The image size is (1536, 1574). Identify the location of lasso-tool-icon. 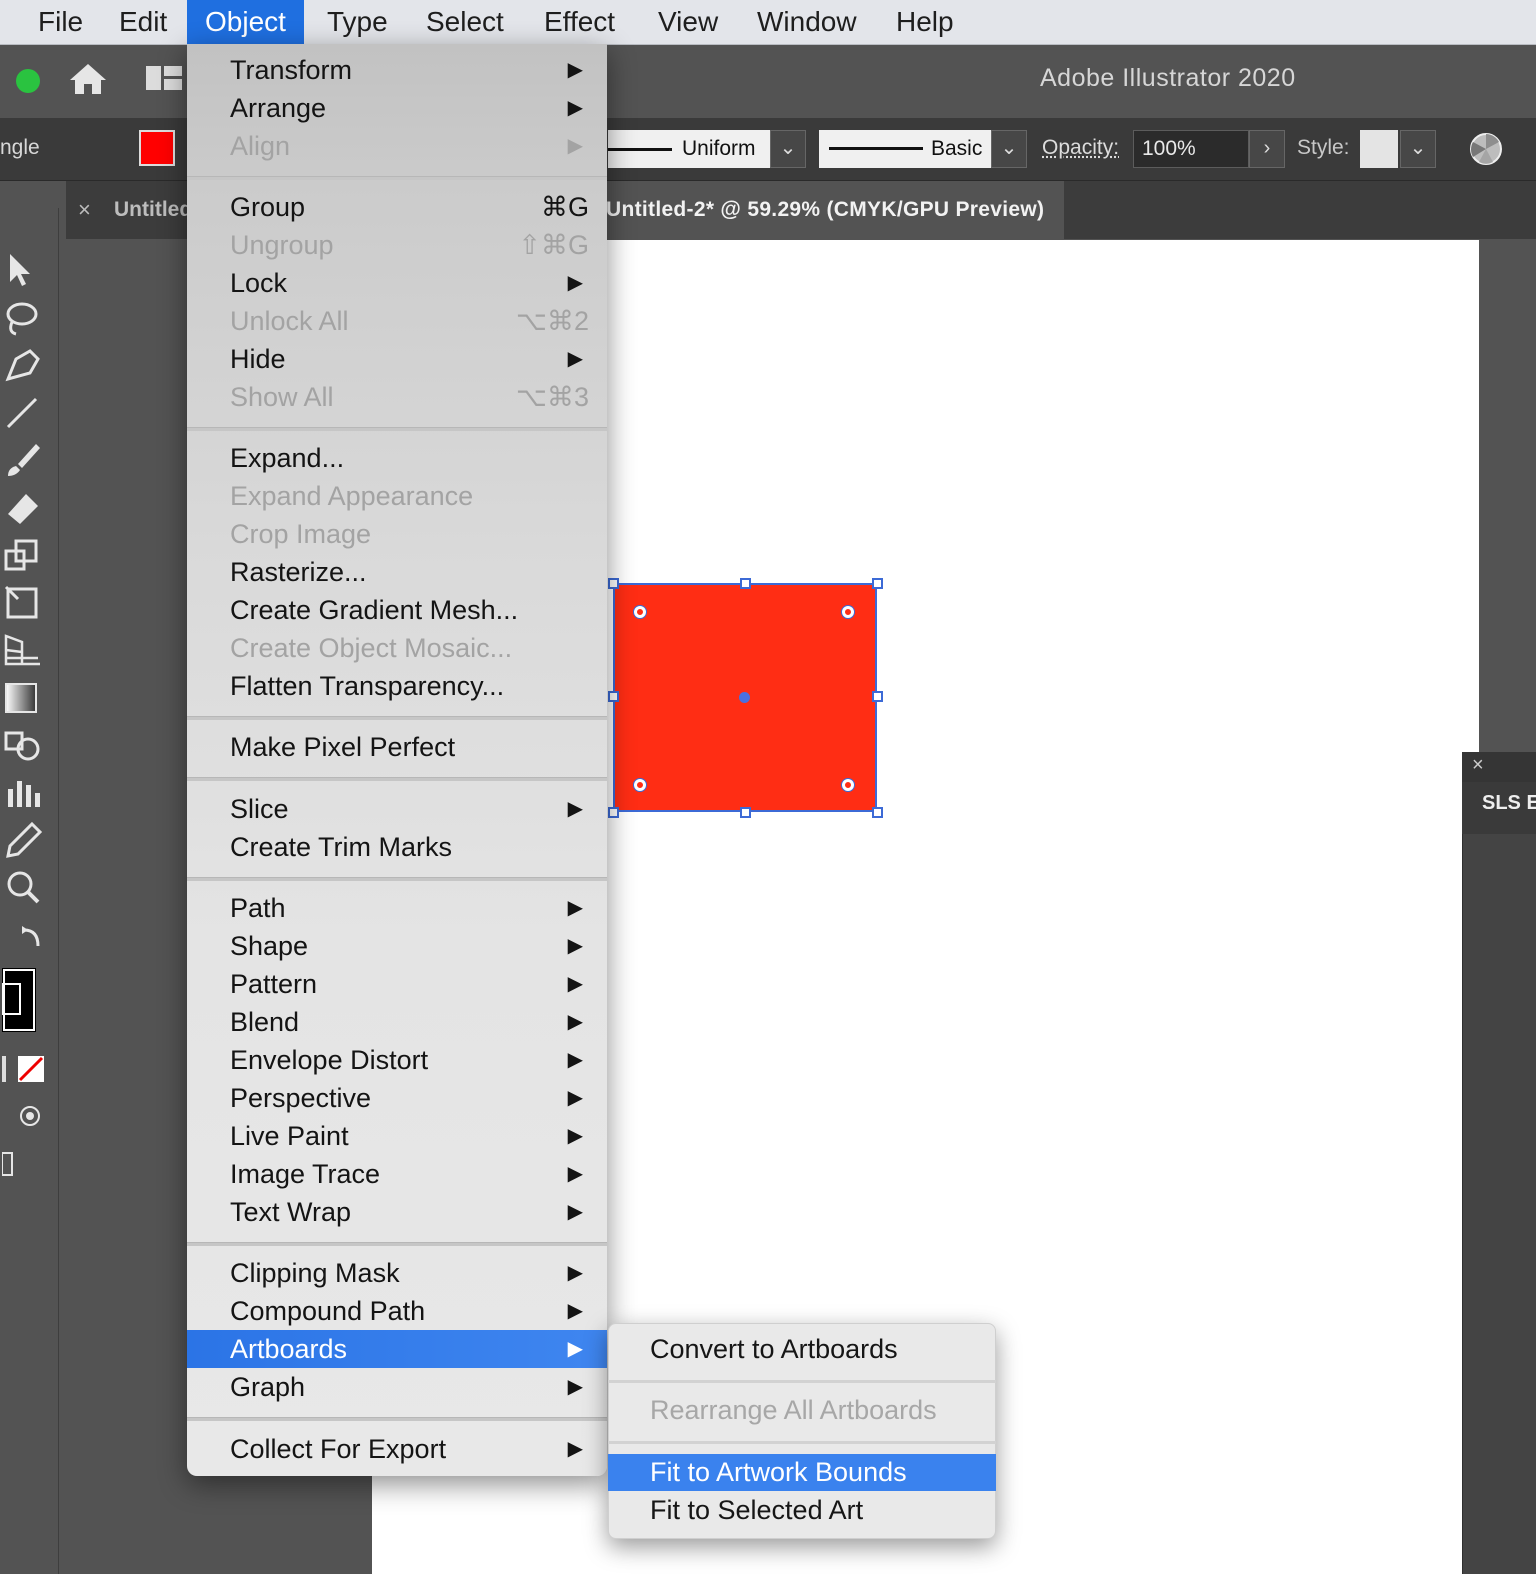
(24, 318).